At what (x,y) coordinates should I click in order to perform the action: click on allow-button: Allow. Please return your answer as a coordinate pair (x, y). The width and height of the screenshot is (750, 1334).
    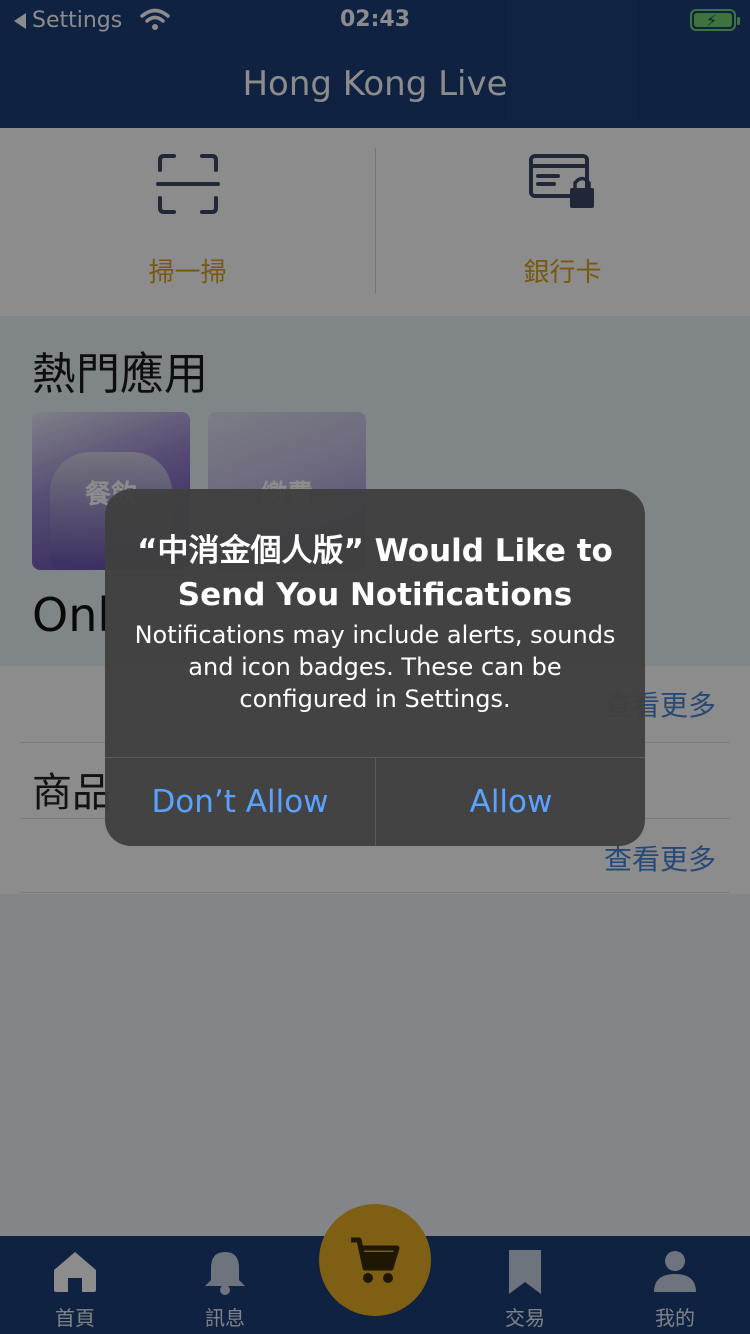
    Looking at the image, I should click on (510, 802).